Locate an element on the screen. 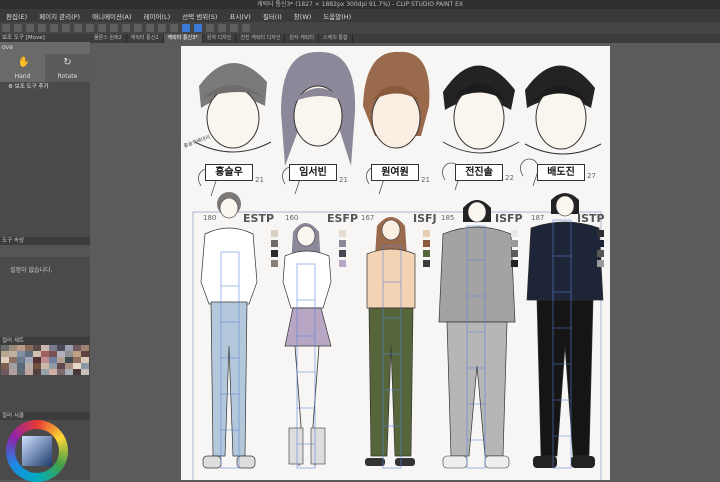 This screenshot has width=720, height=482. menu-select: 선택 범위(S) is located at coordinates (199, 16).